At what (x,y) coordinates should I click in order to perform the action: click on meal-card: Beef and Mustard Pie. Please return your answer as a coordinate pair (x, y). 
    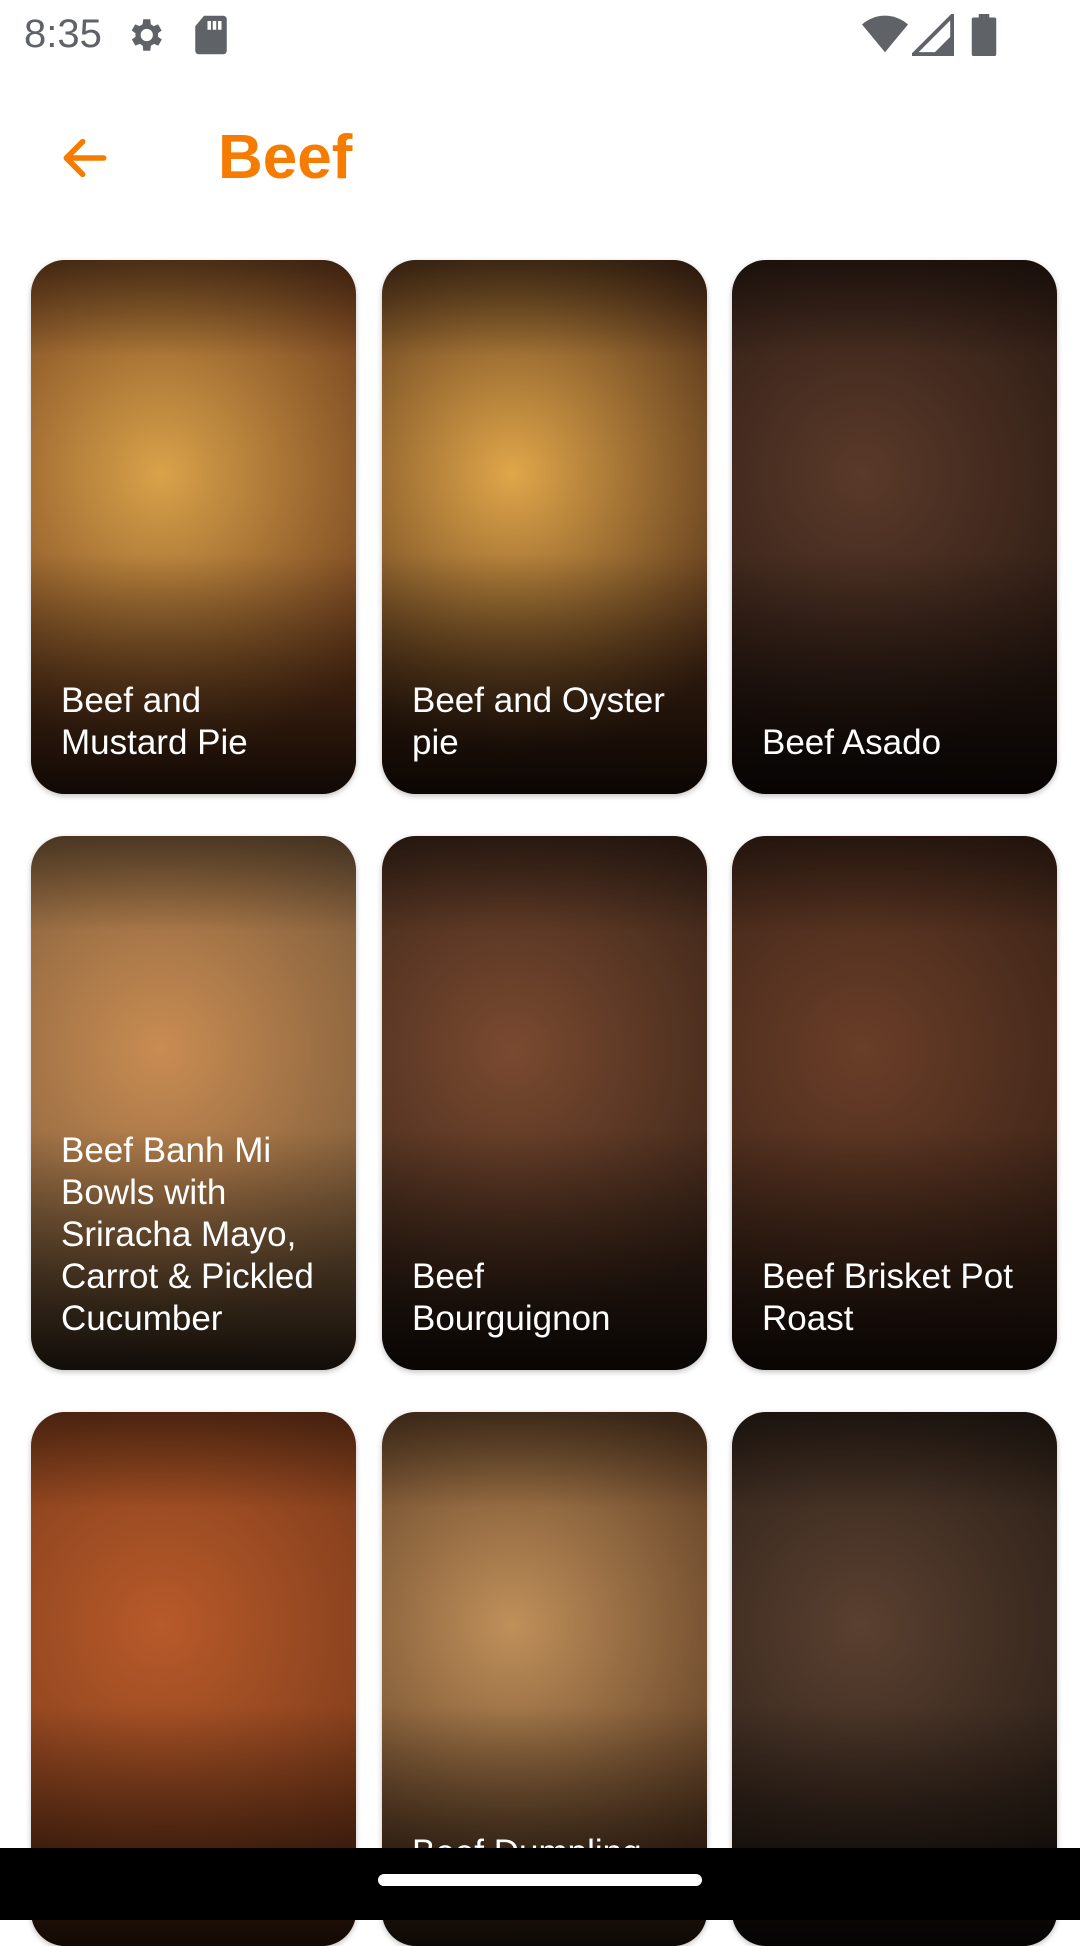
    Looking at the image, I should click on (193, 527).